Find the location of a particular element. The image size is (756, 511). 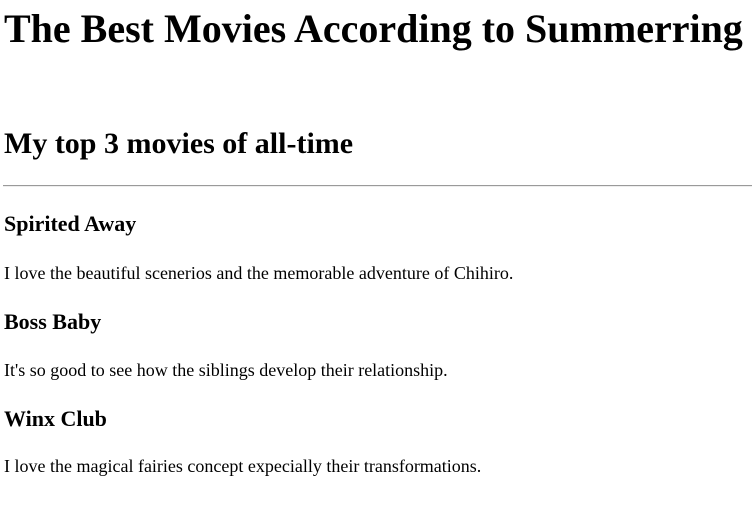

section-divider is located at coordinates (377, 186).